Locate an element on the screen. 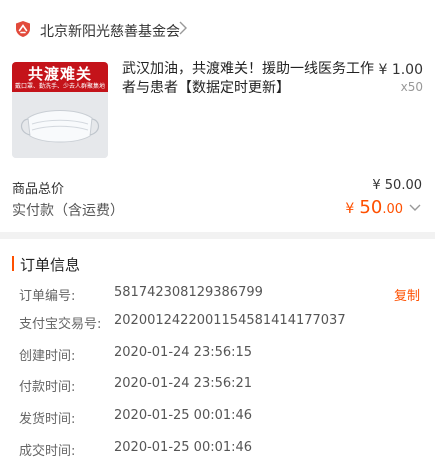  product-title: 武汉加油，共渡难关！援助一线医务工作者与患者【数据定时更新】 is located at coordinates (248, 79).